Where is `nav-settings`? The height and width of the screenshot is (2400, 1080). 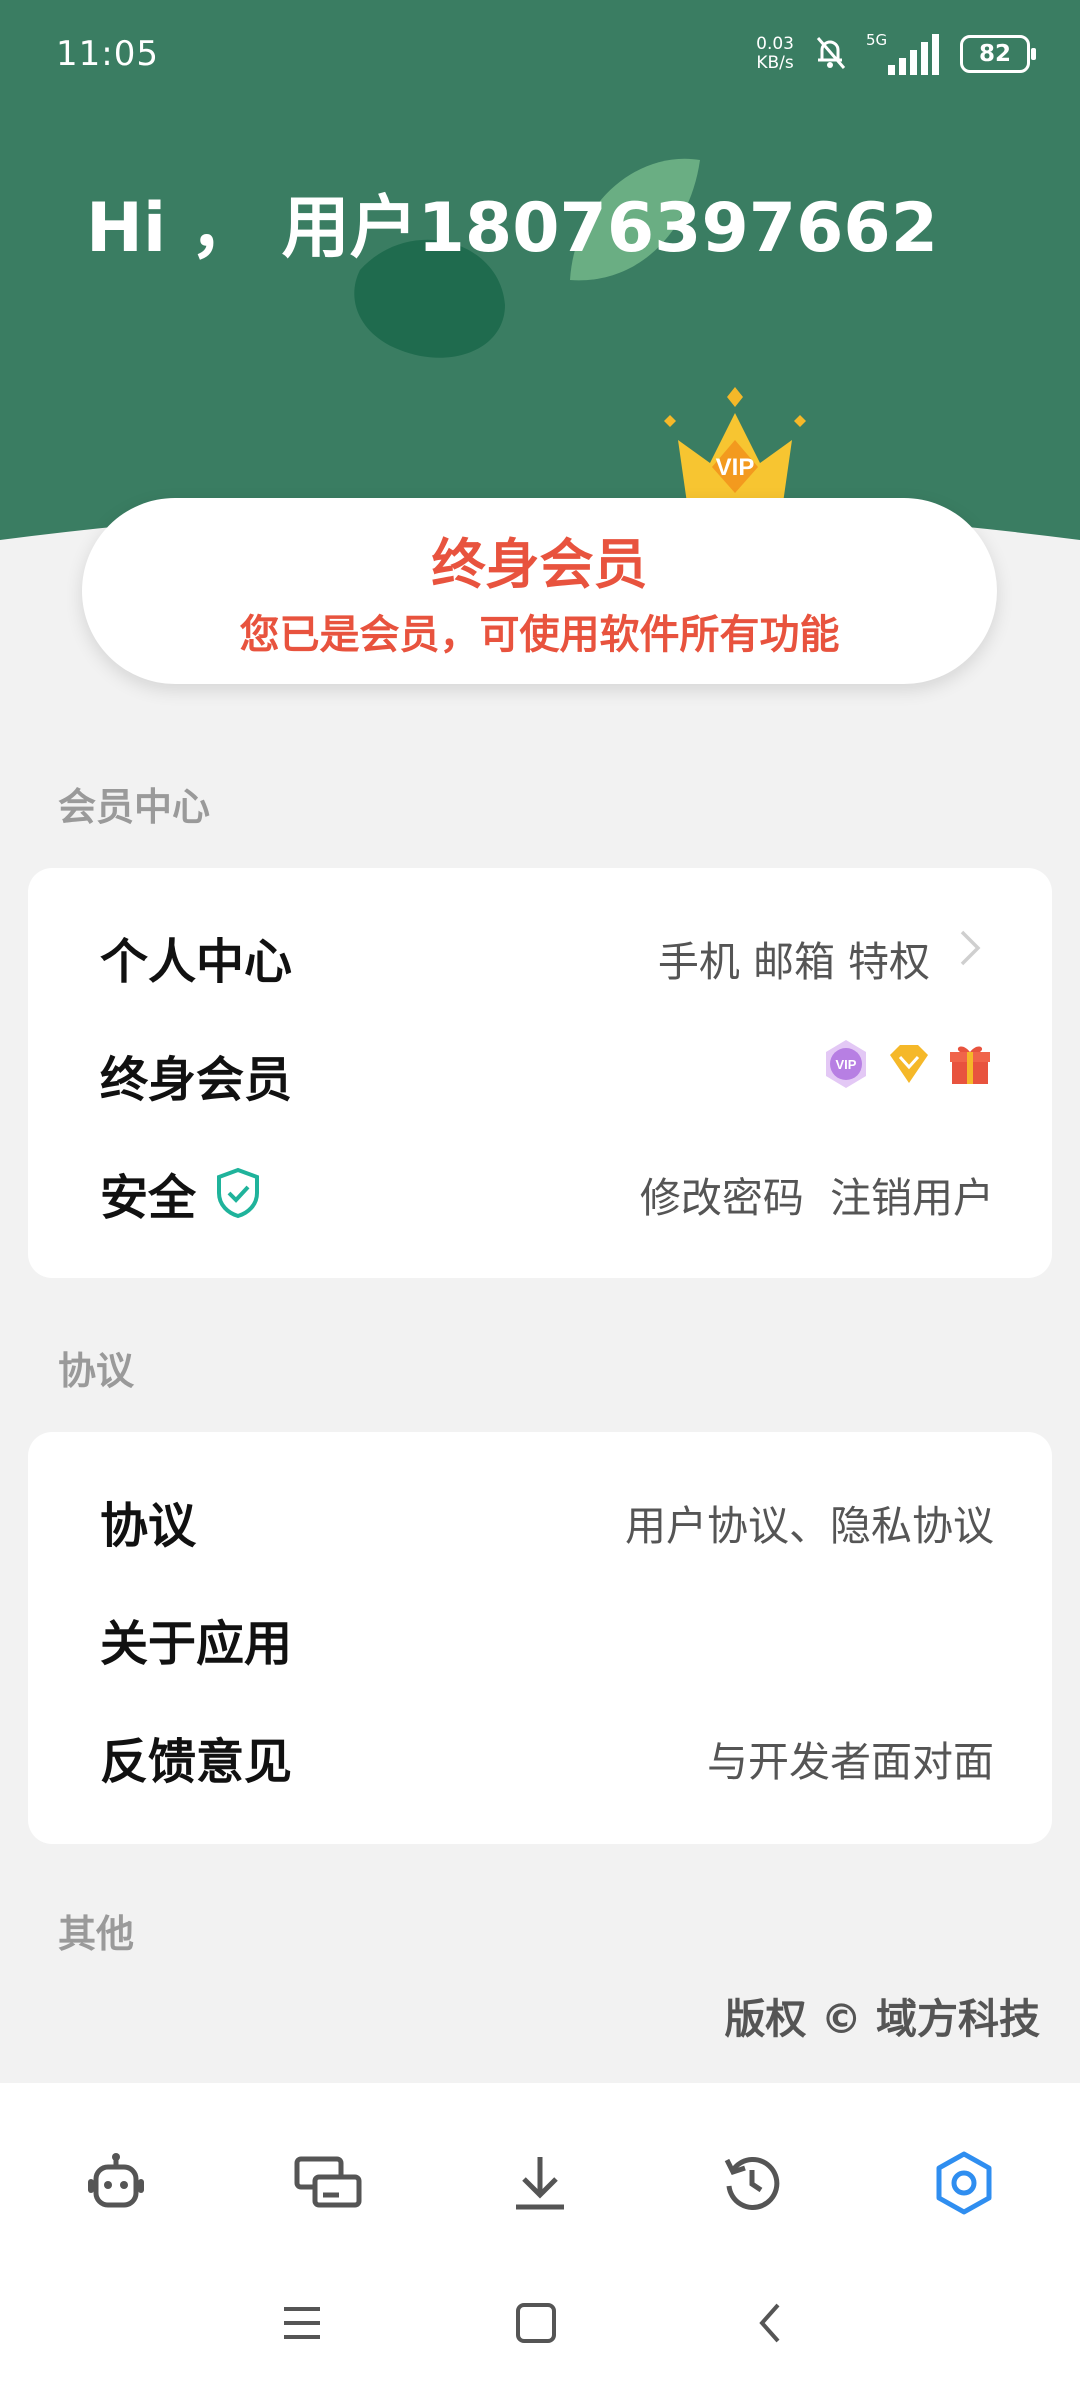
nav-settings is located at coordinates (964, 2183).